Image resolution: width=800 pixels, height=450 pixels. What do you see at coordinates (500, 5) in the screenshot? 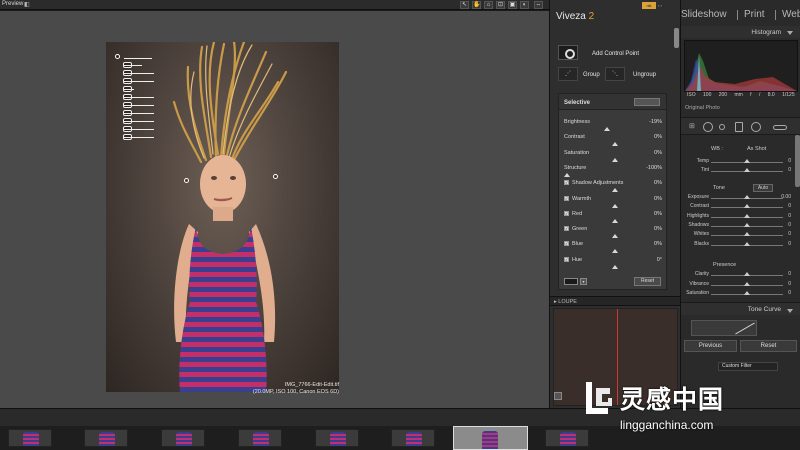
I see `fit-view-button: ⊡` at bounding box center [500, 5].